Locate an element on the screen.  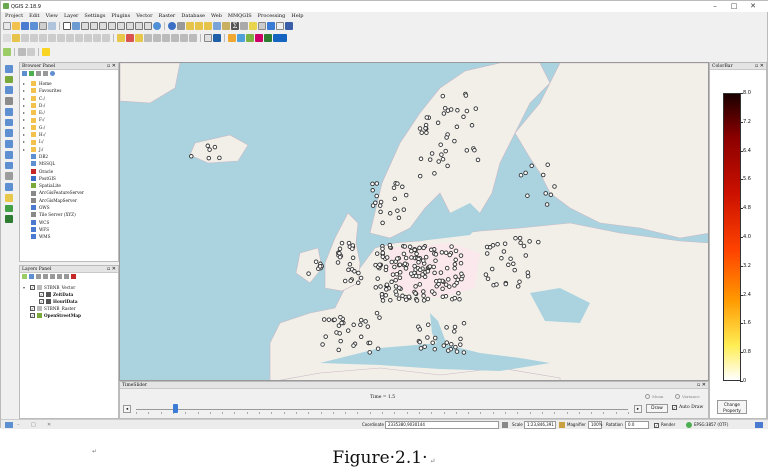
plugin-chart-icon is located at coordinates (259, 38).